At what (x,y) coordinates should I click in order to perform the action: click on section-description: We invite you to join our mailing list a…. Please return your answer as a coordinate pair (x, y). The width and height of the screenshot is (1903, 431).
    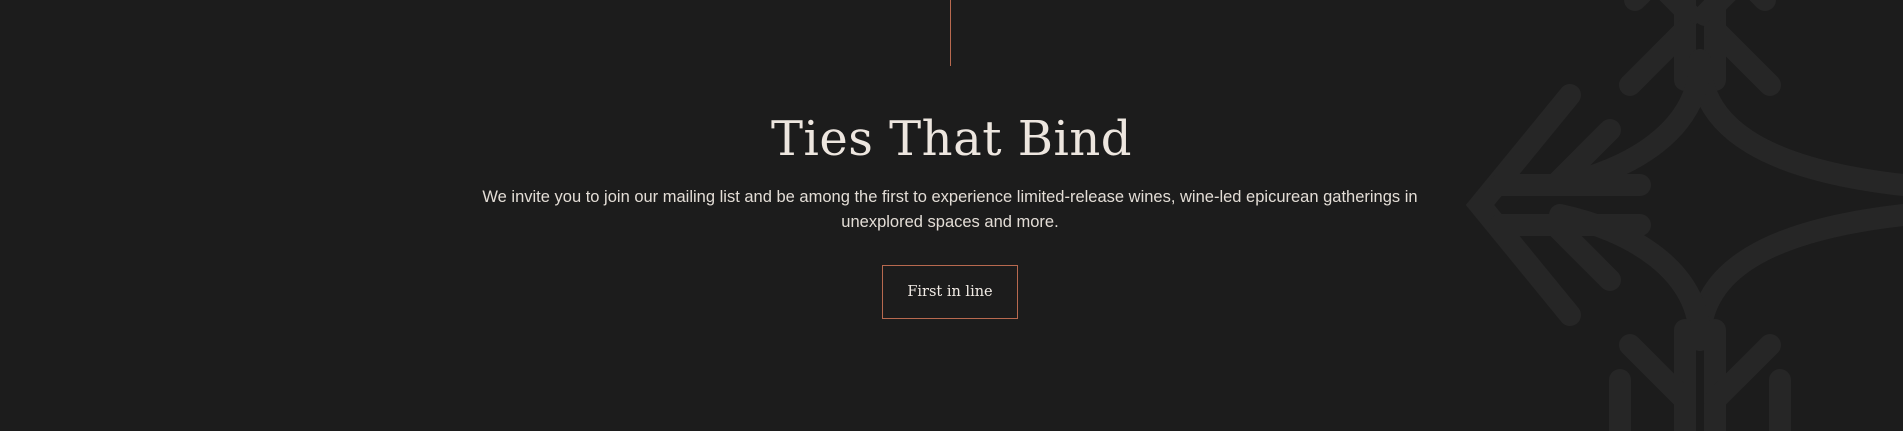
    Looking at the image, I should click on (950, 209).